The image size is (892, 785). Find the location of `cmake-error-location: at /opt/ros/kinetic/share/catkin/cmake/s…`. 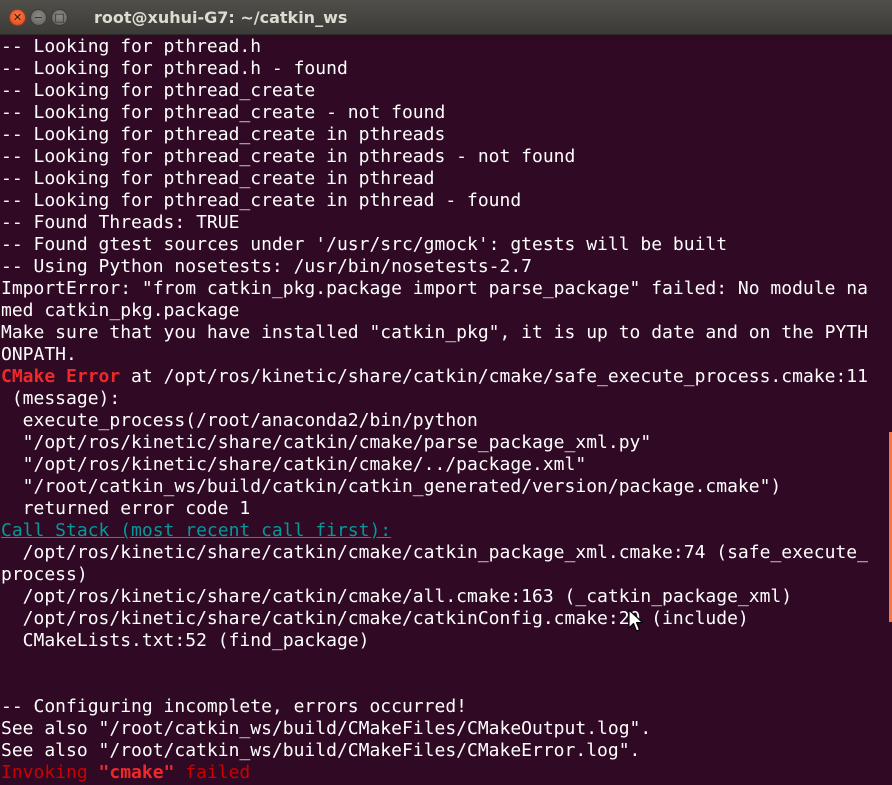

cmake-error-location: at /opt/ros/kinetic/share/catkin/cmake/s… is located at coordinates (494, 376).